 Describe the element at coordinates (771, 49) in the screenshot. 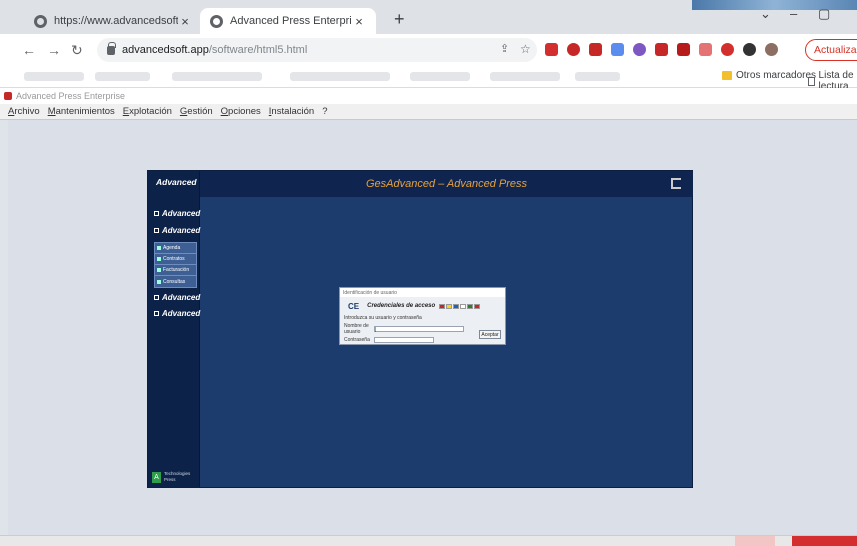

I see `avatar` at that location.